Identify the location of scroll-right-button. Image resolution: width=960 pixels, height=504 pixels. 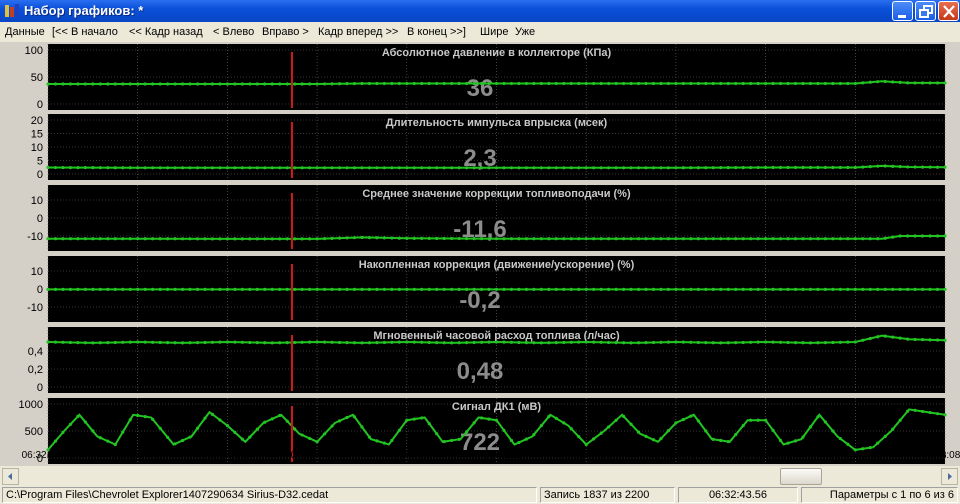
(949, 476).